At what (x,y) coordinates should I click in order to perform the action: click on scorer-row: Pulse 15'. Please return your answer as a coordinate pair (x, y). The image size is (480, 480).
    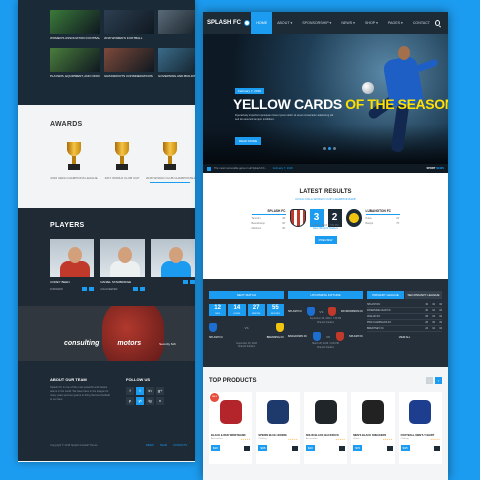
    Looking at the image, I should click on (383, 218).